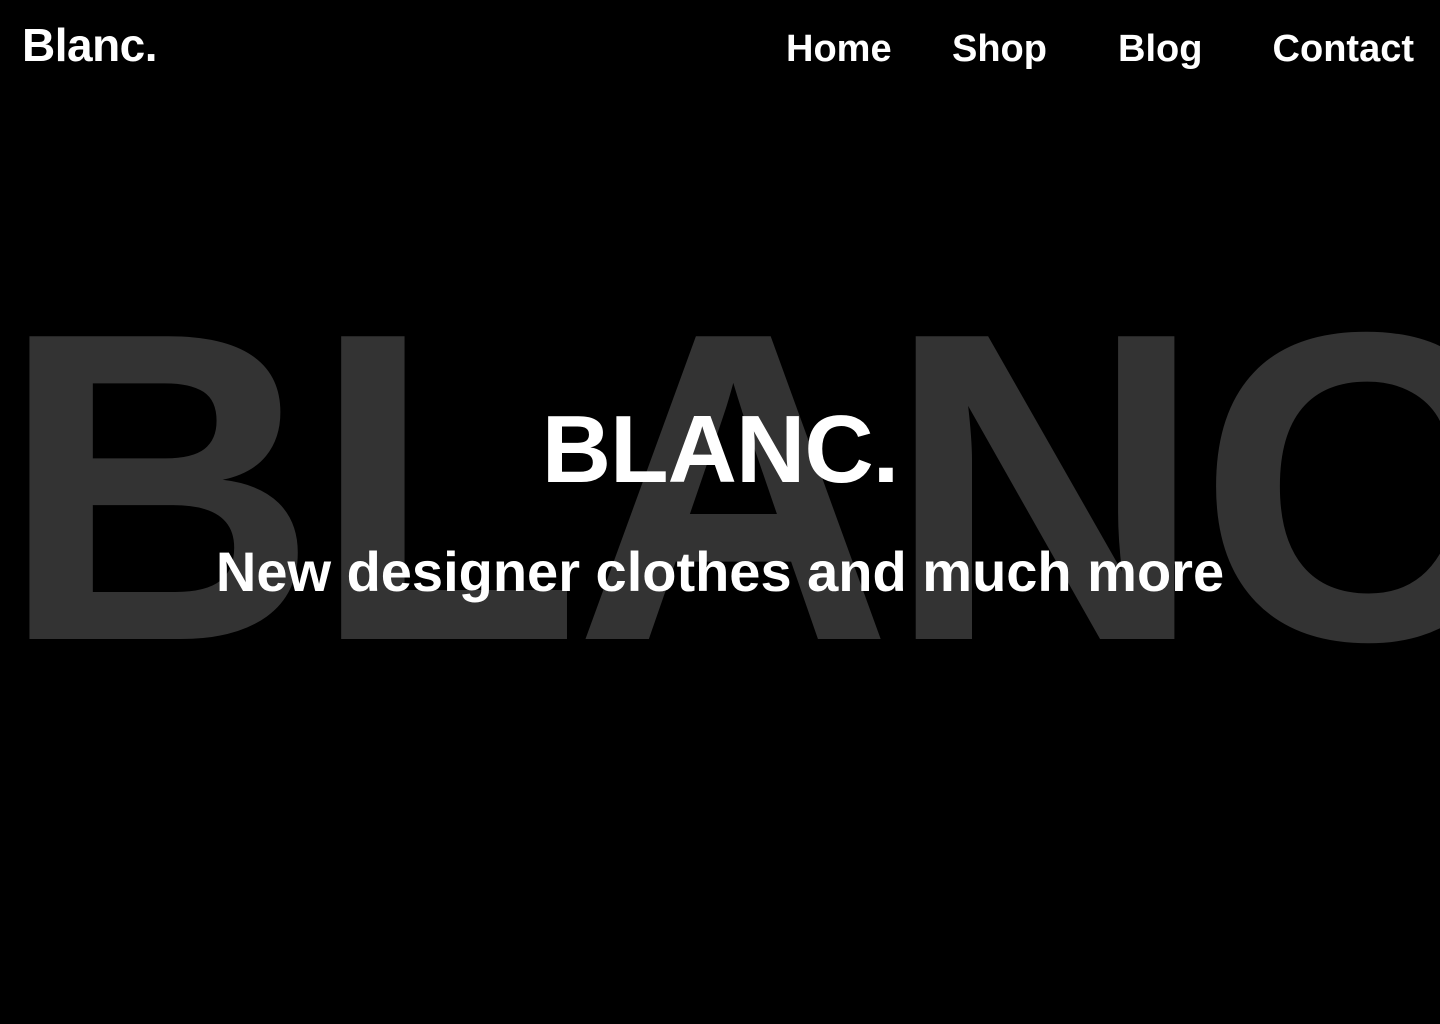  What do you see at coordinates (720, 50) in the screenshot?
I see `site-header: Blanc. Home Shop Blog Contact` at bounding box center [720, 50].